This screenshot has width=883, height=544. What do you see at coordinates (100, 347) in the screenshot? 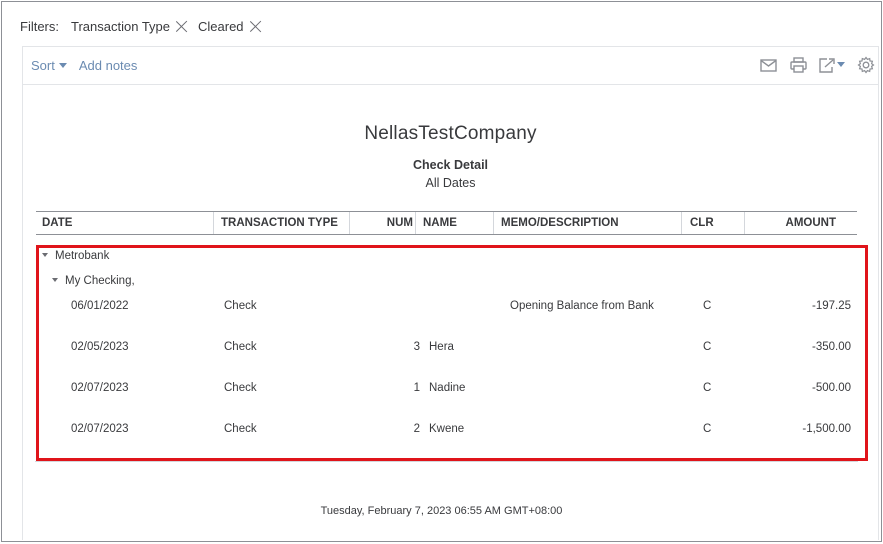
I see `cell-date: 02/05/2023` at bounding box center [100, 347].